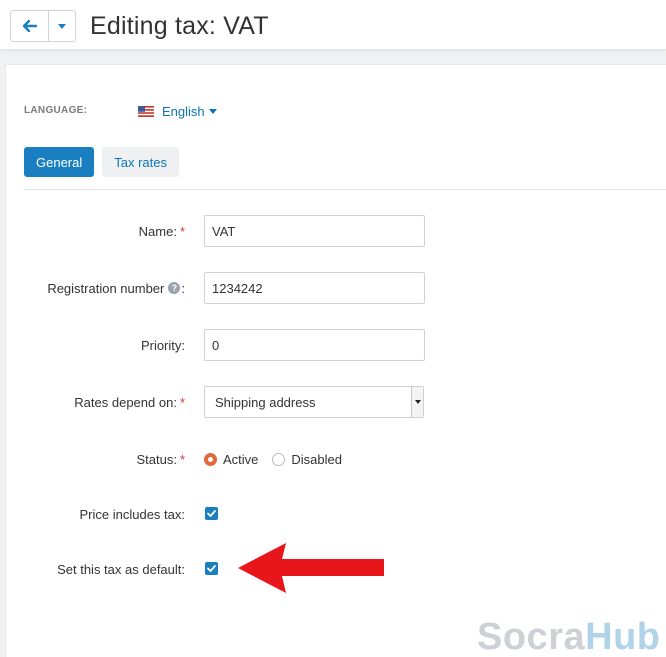 This screenshot has height=657, width=666. Describe the element at coordinates (531, 636) in the screenshot. I see `watermark-part1: Socra` at that location.